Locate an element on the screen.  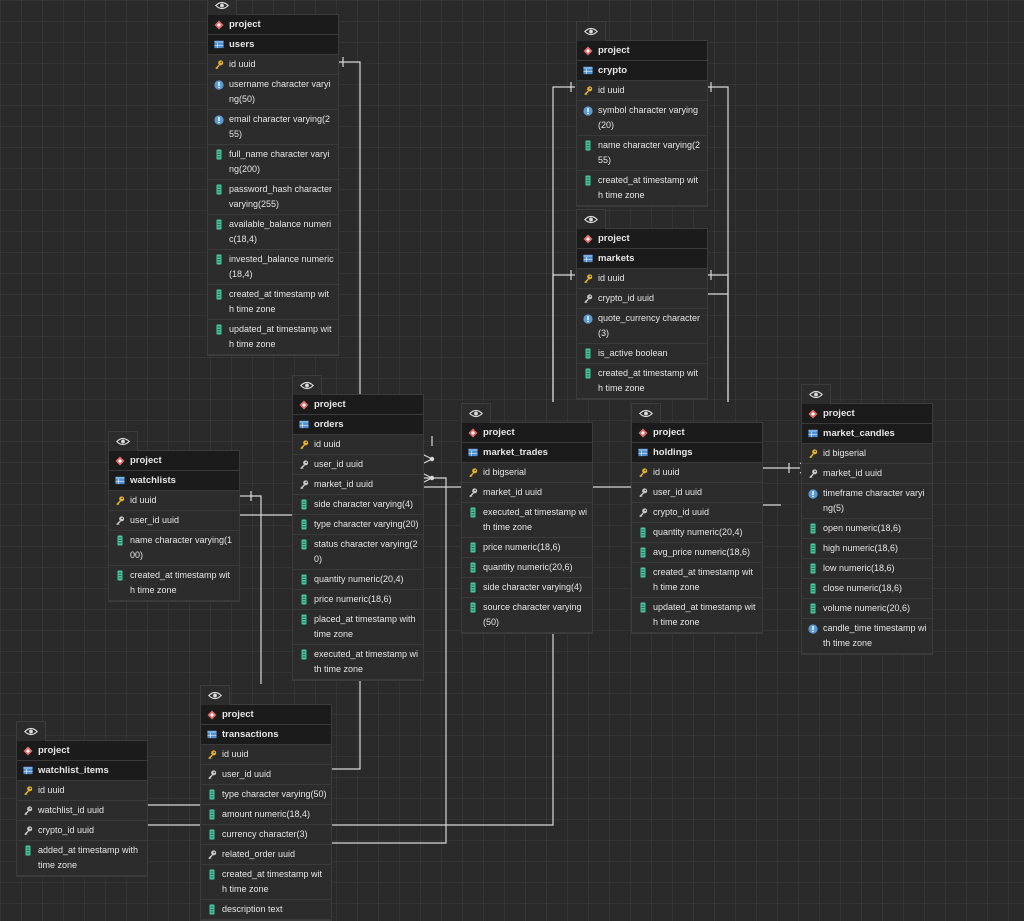
column-row: type character varying(50) is located at coordinates (266, 795).